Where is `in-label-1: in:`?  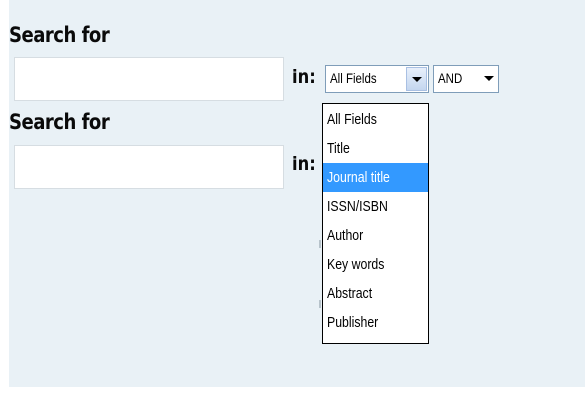
in-label-1: in: is located at coordinates (304, 77).